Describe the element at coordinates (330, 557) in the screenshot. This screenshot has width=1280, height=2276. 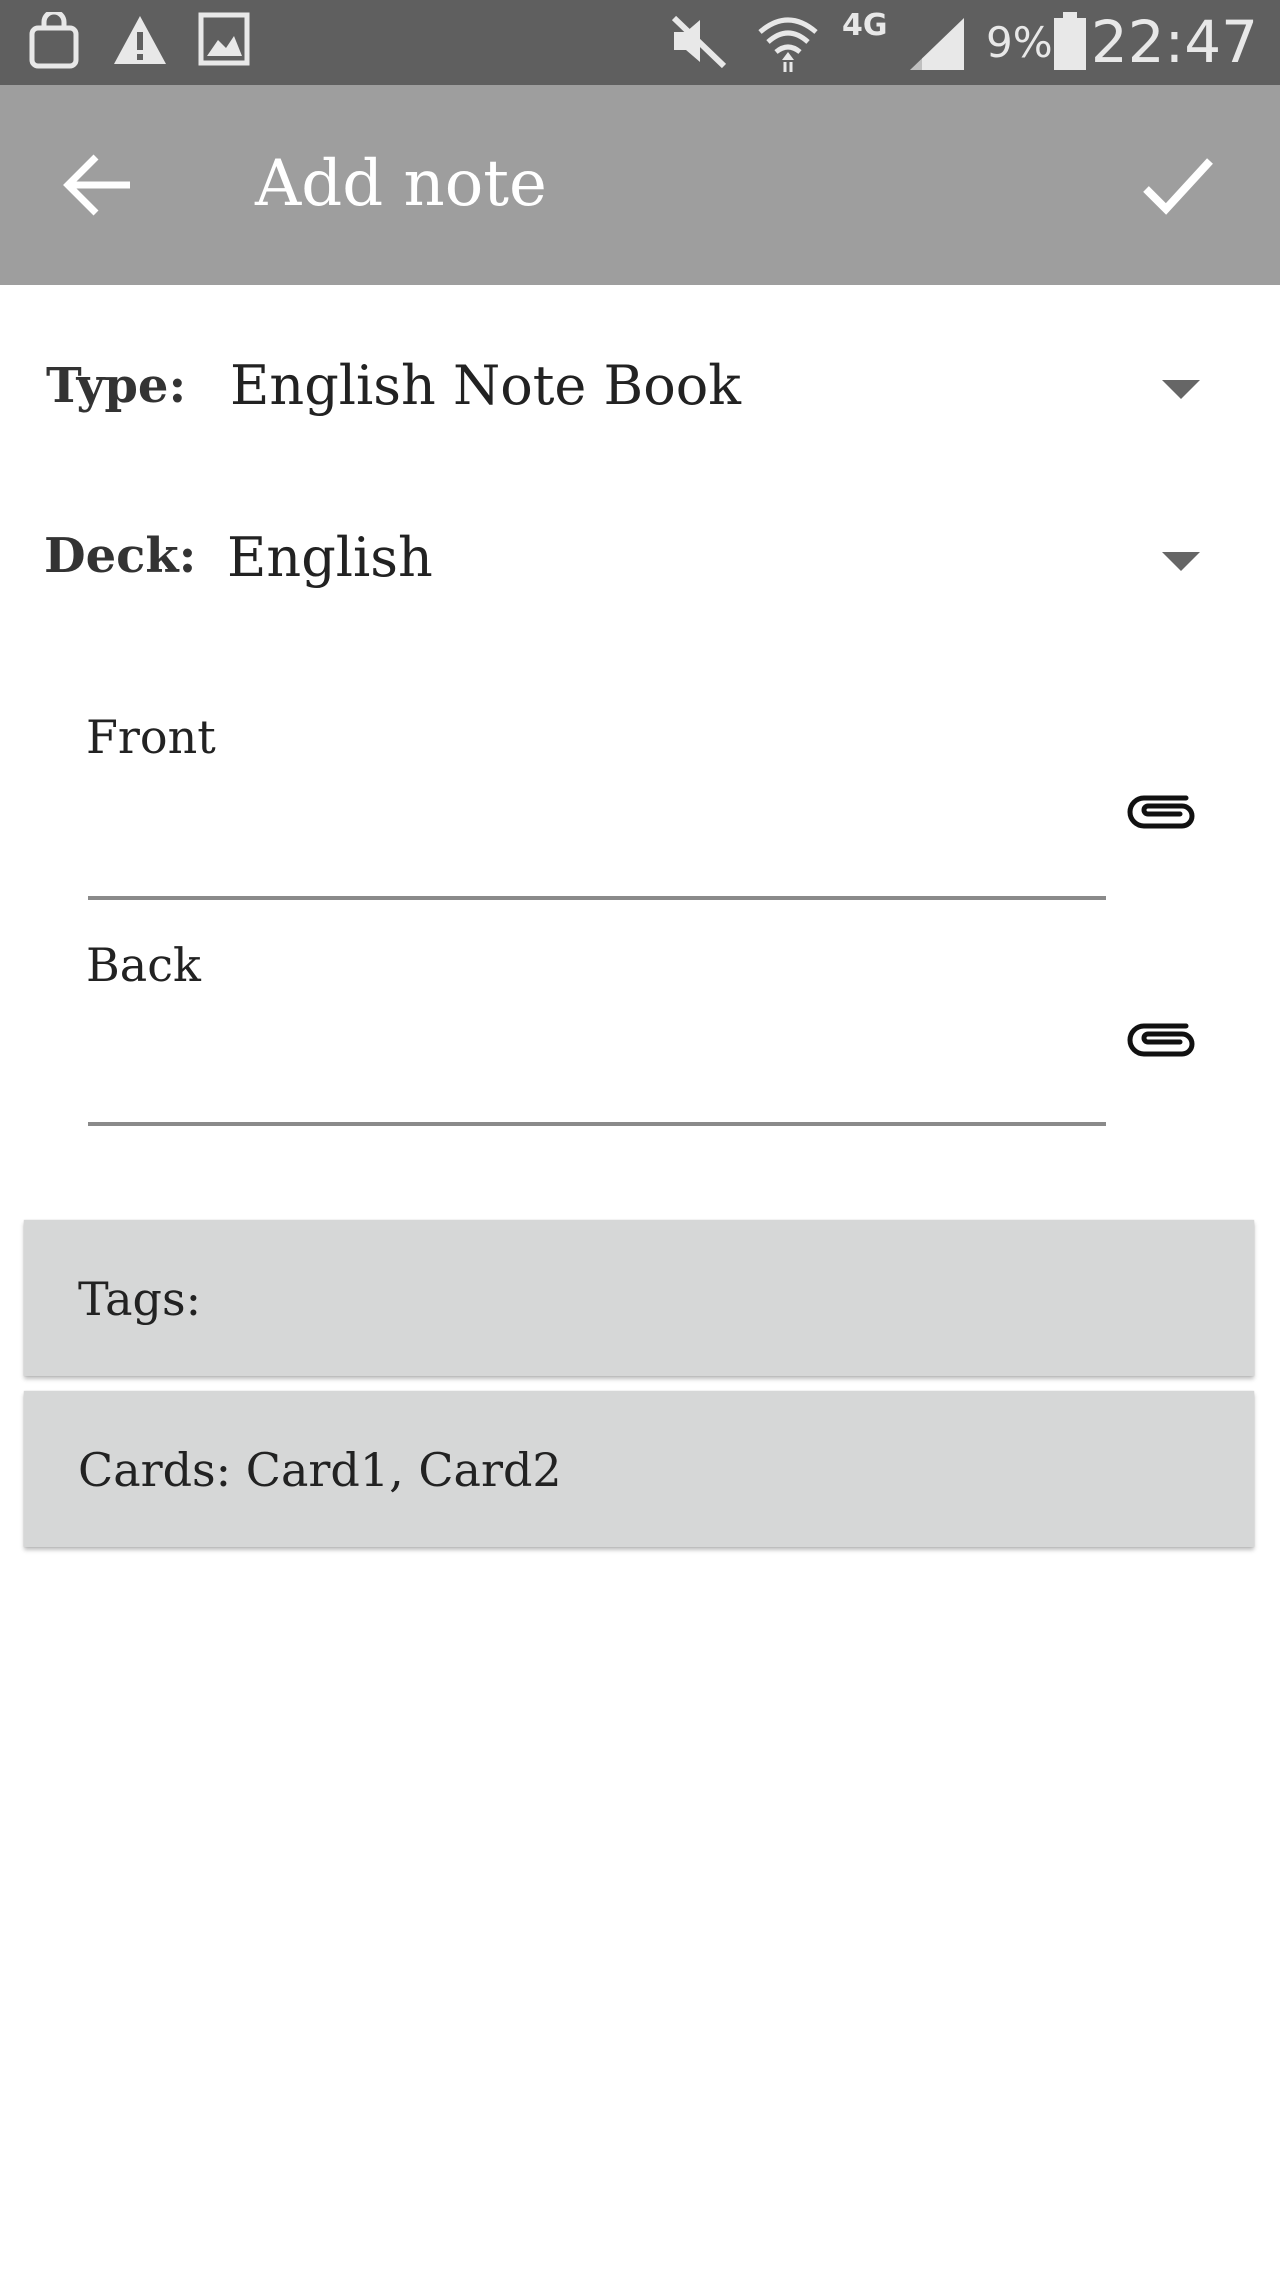
I see `deck-value: English` at that location.